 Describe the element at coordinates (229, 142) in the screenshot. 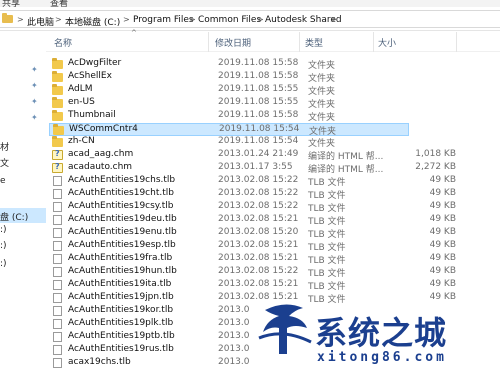

I see `file-row: zh-CN 2019.11.08 15:54 文件夹` at that location.